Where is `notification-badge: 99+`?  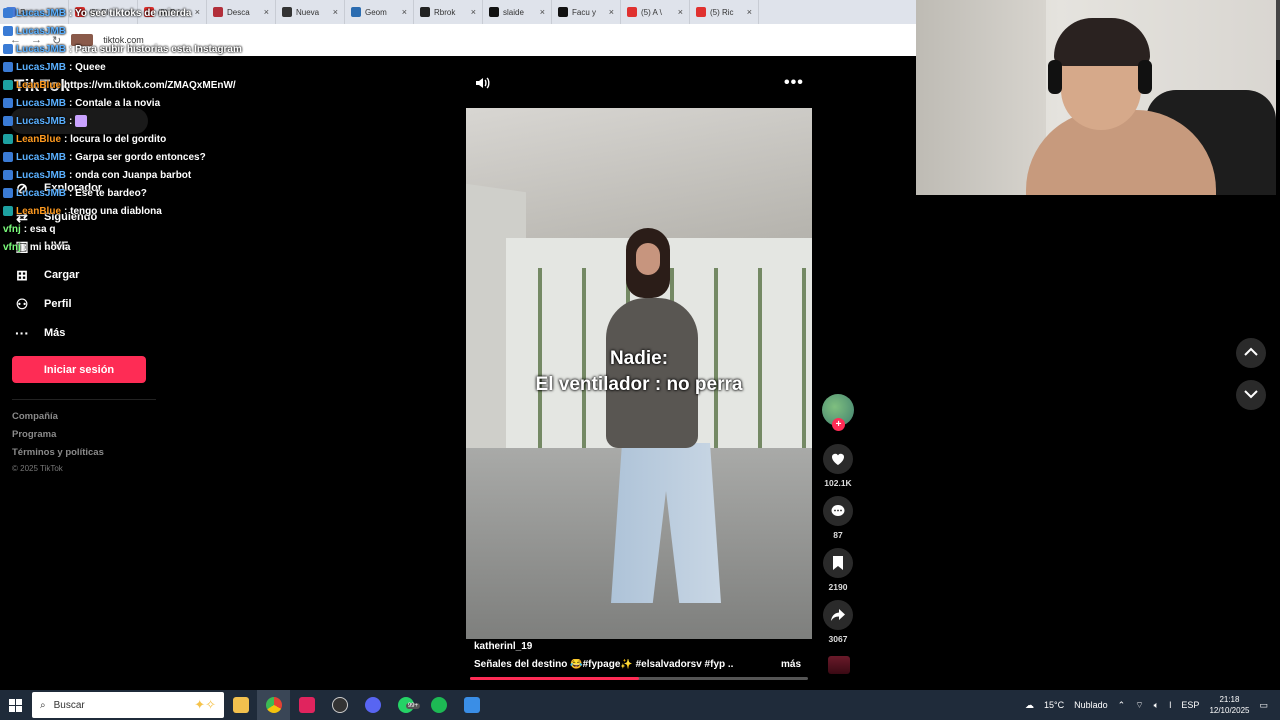
notification-badge: 99+ is located at coordinates (412, 706).